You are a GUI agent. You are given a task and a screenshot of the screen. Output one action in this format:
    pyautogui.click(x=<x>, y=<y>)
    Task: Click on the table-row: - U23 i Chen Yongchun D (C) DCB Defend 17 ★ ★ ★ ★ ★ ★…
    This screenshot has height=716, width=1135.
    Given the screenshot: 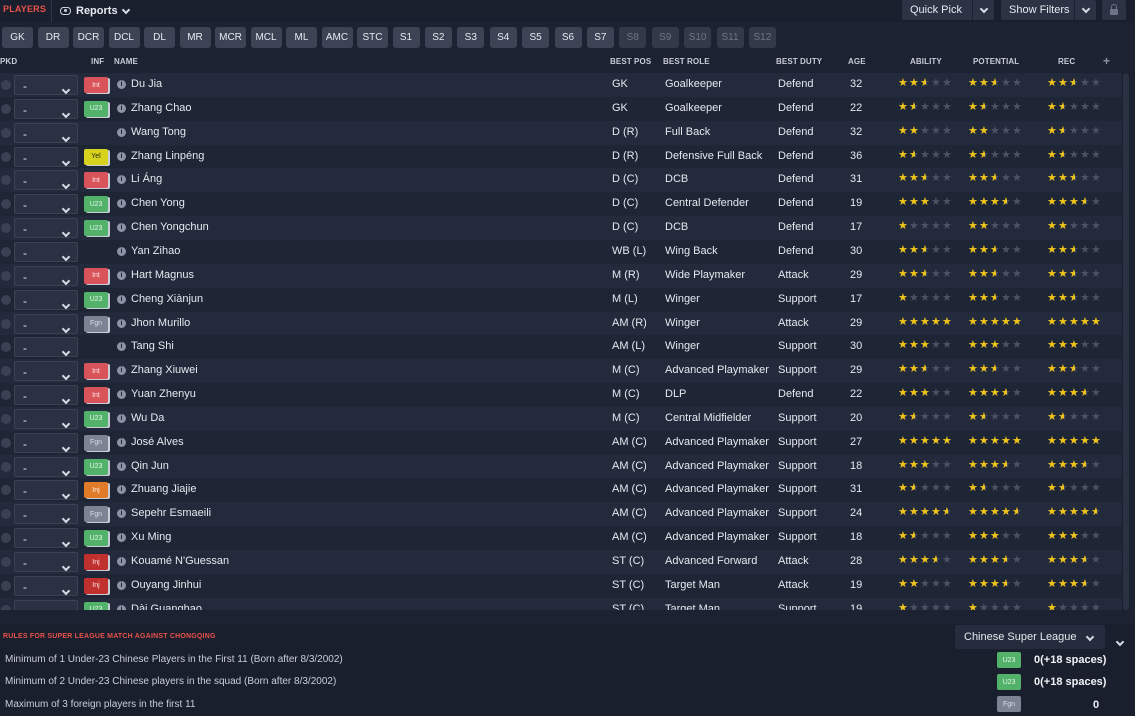 What is the action you would take?
    pyautogui.click(x=561, y=228)
    